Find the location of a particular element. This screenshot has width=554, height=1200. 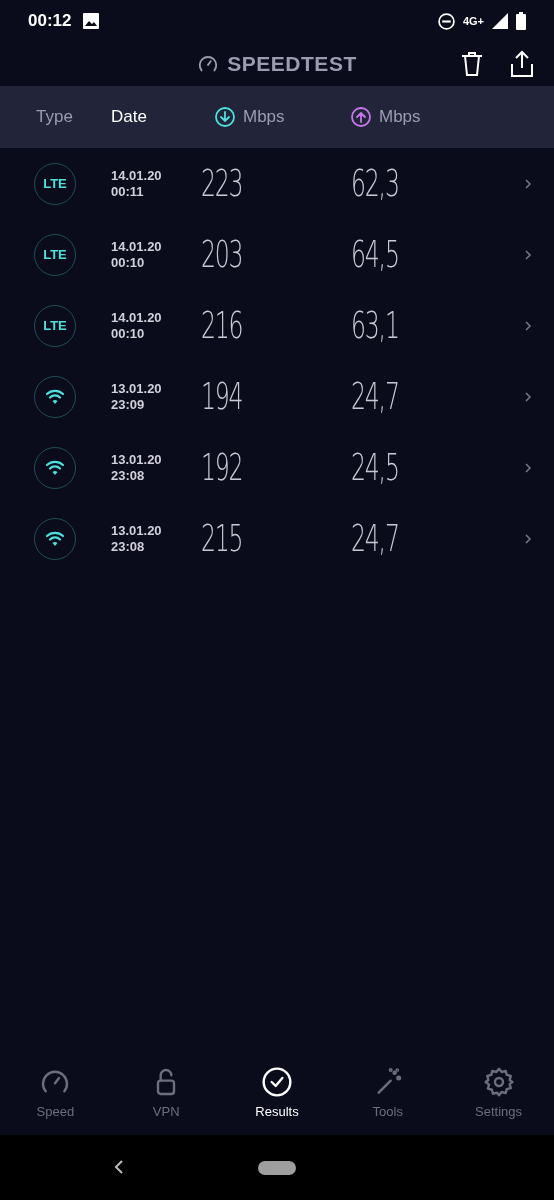

column-header: Date is located at coordinates (129, 117).